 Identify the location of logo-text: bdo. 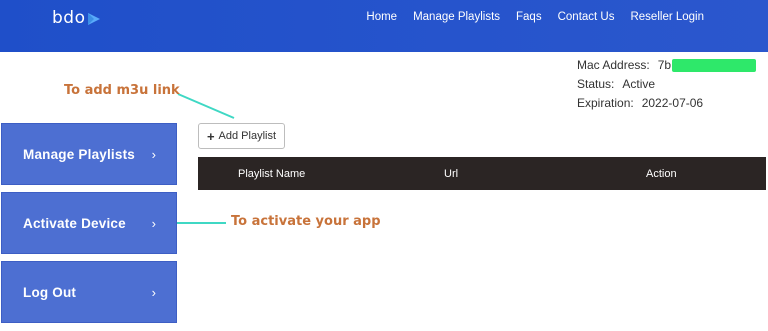
(69, 18).